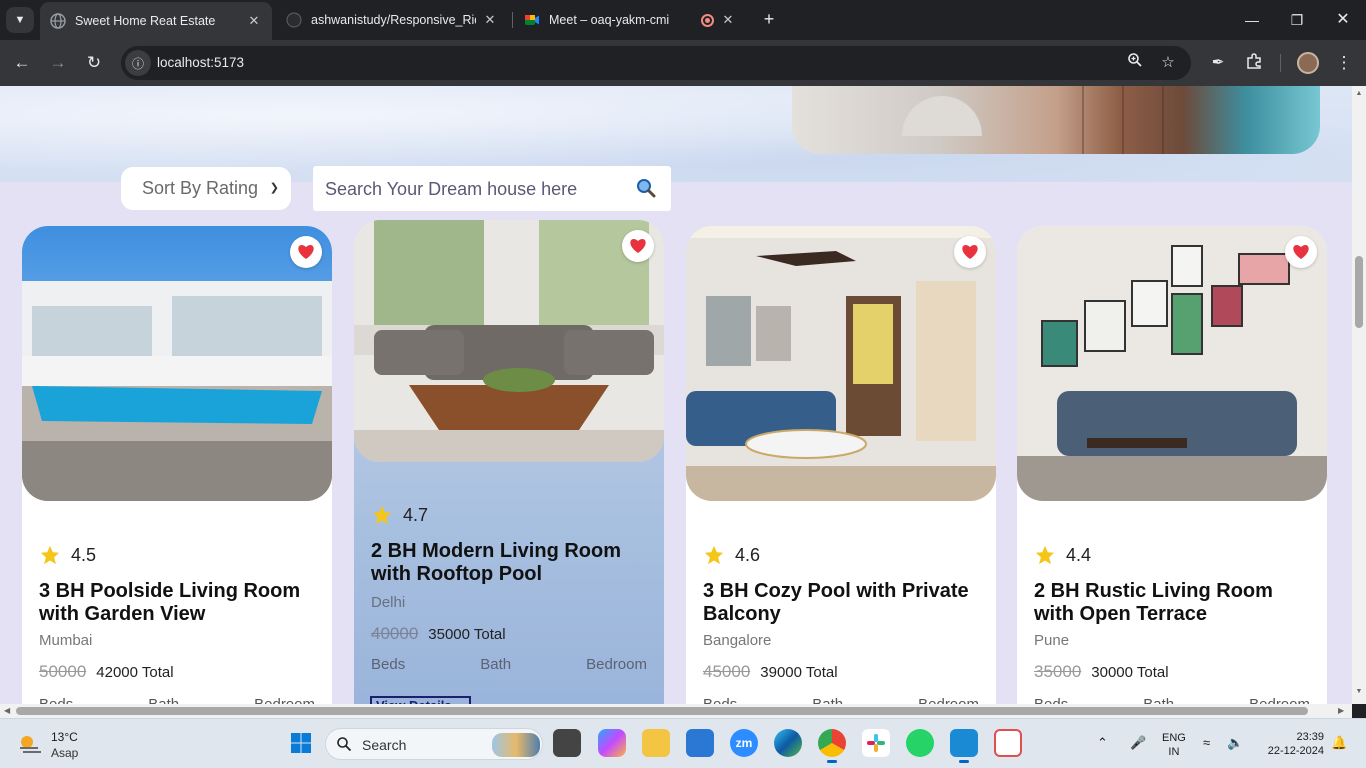  What do you see at coordinates (630, 20) in the screenshot?
I see `tab-meet: Meet – oaq-yakm-cmi ✕` at bounding box center [630, 20].